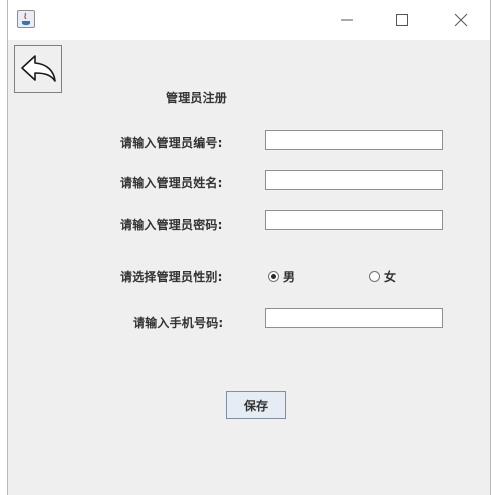  Describe the element at coordinates (256, 405) in the screenshot. I see `save-button: 保存` at that location.